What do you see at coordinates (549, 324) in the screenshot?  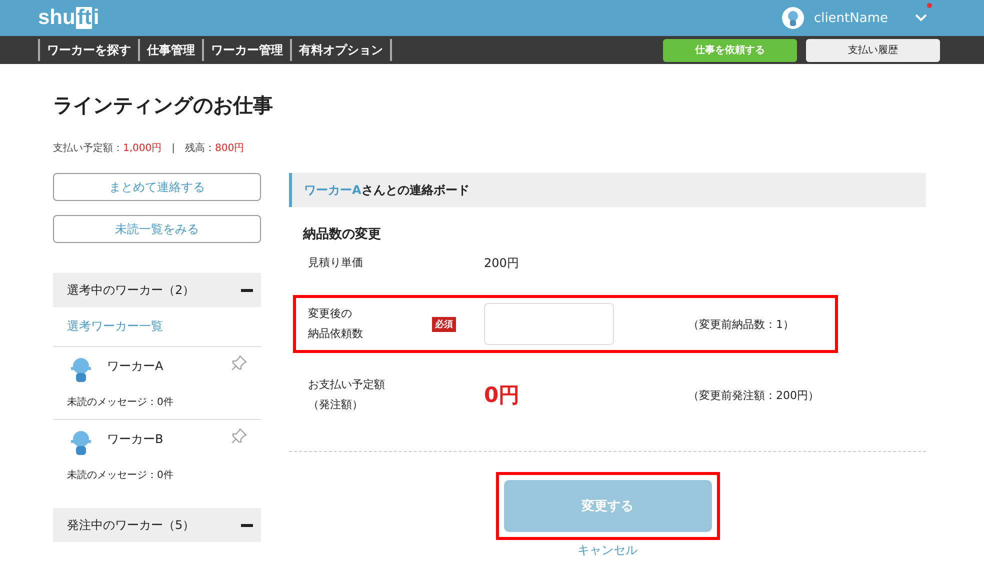 I see `quantity-input` at bounding box center [549, 324].